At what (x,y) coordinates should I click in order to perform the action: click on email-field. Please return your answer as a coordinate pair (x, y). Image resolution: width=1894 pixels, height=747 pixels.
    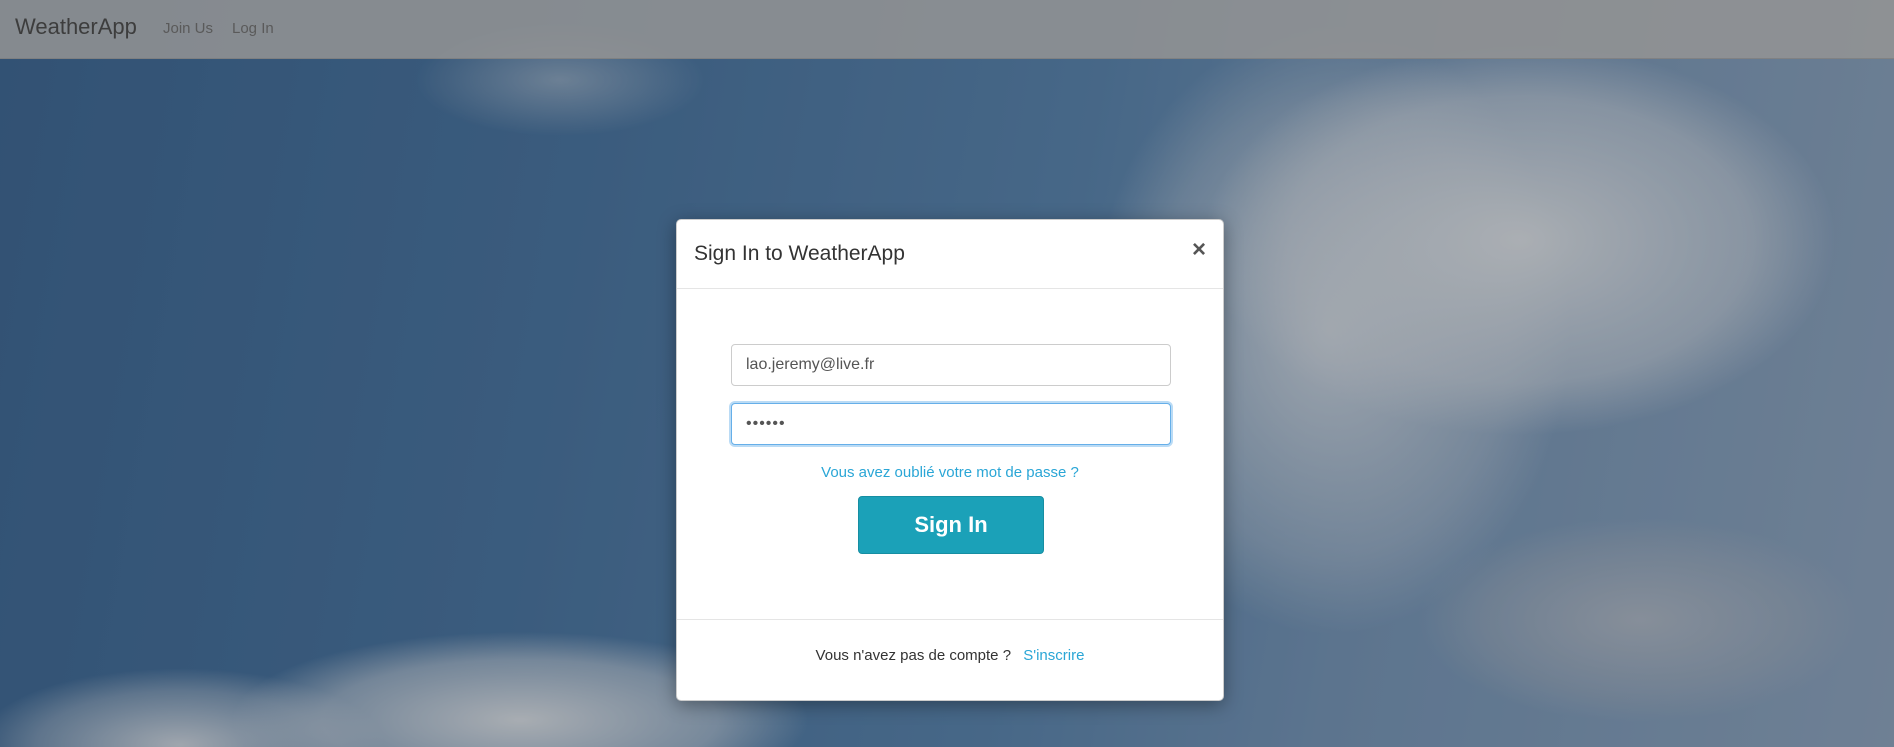
    Looking at the image, I should click on (951, 365).